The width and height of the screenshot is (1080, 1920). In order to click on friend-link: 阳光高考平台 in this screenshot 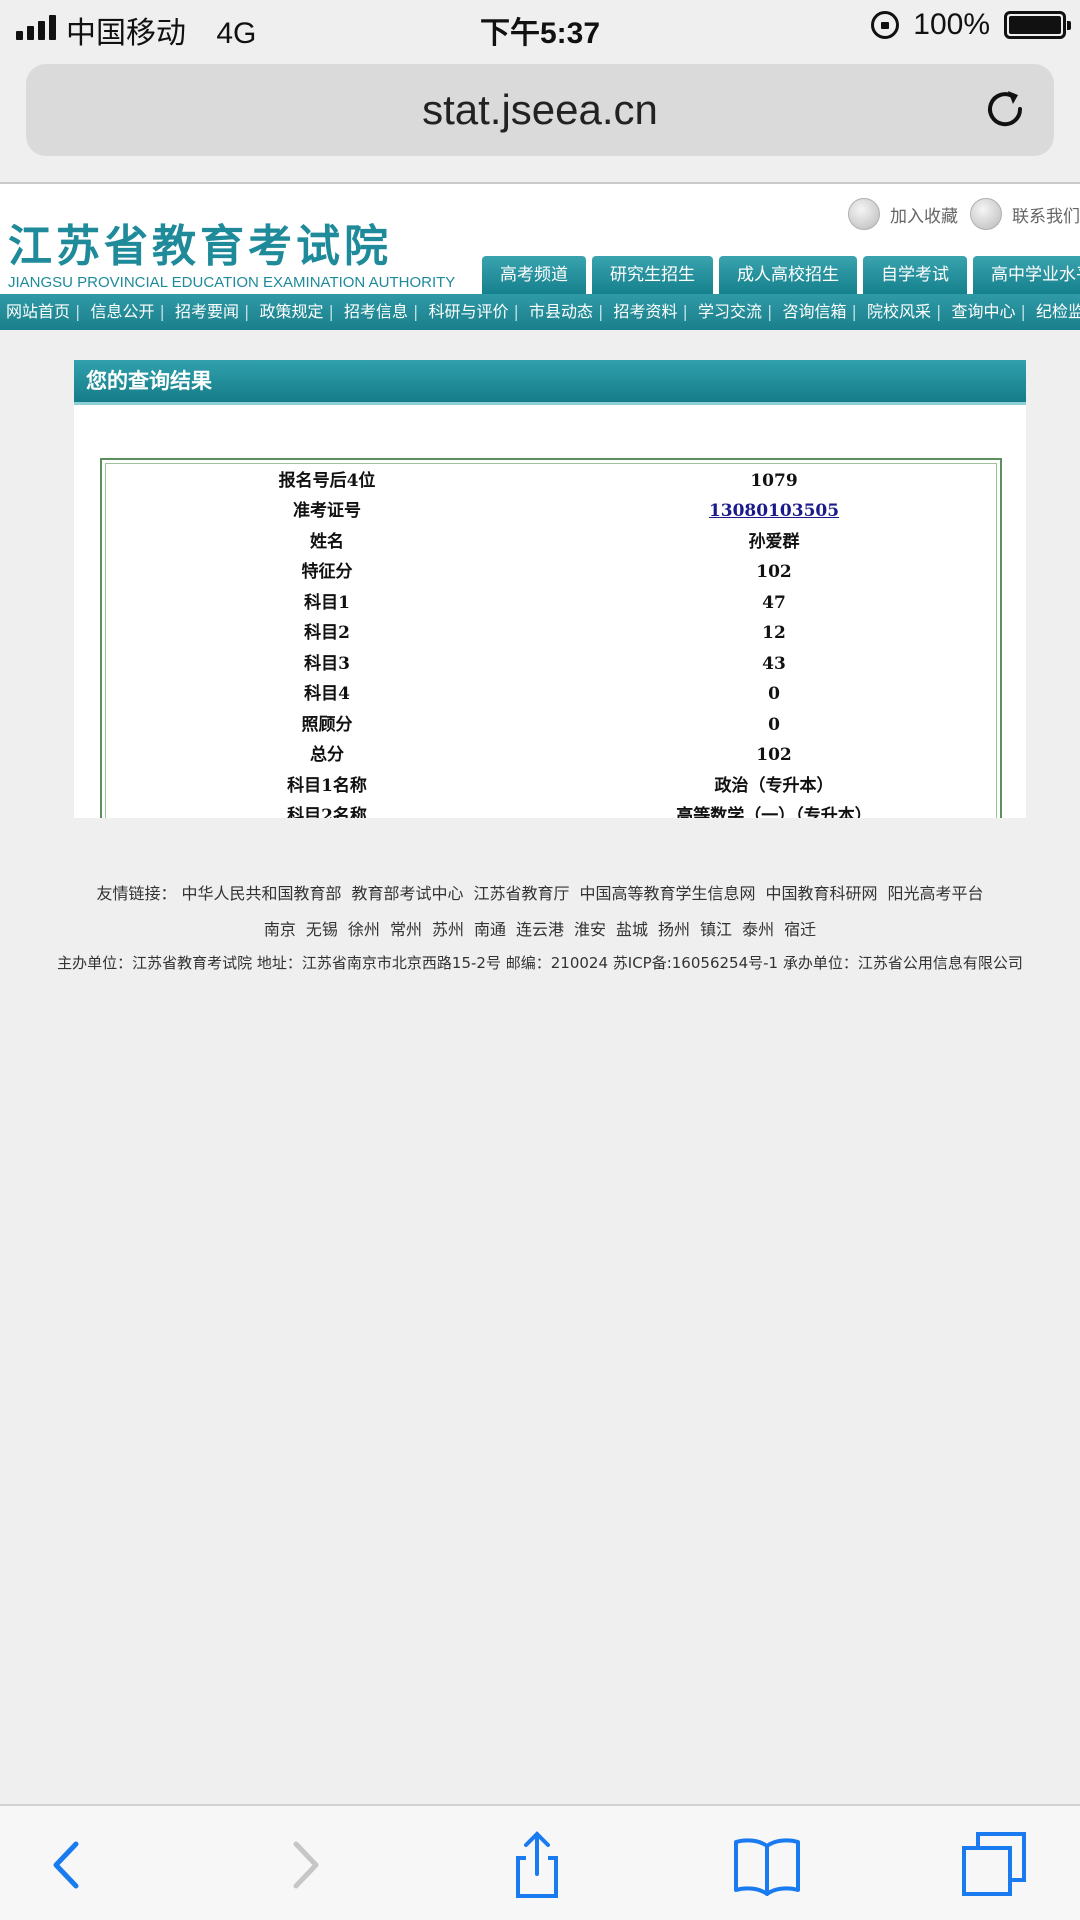, I will do `click(936, 893)`.